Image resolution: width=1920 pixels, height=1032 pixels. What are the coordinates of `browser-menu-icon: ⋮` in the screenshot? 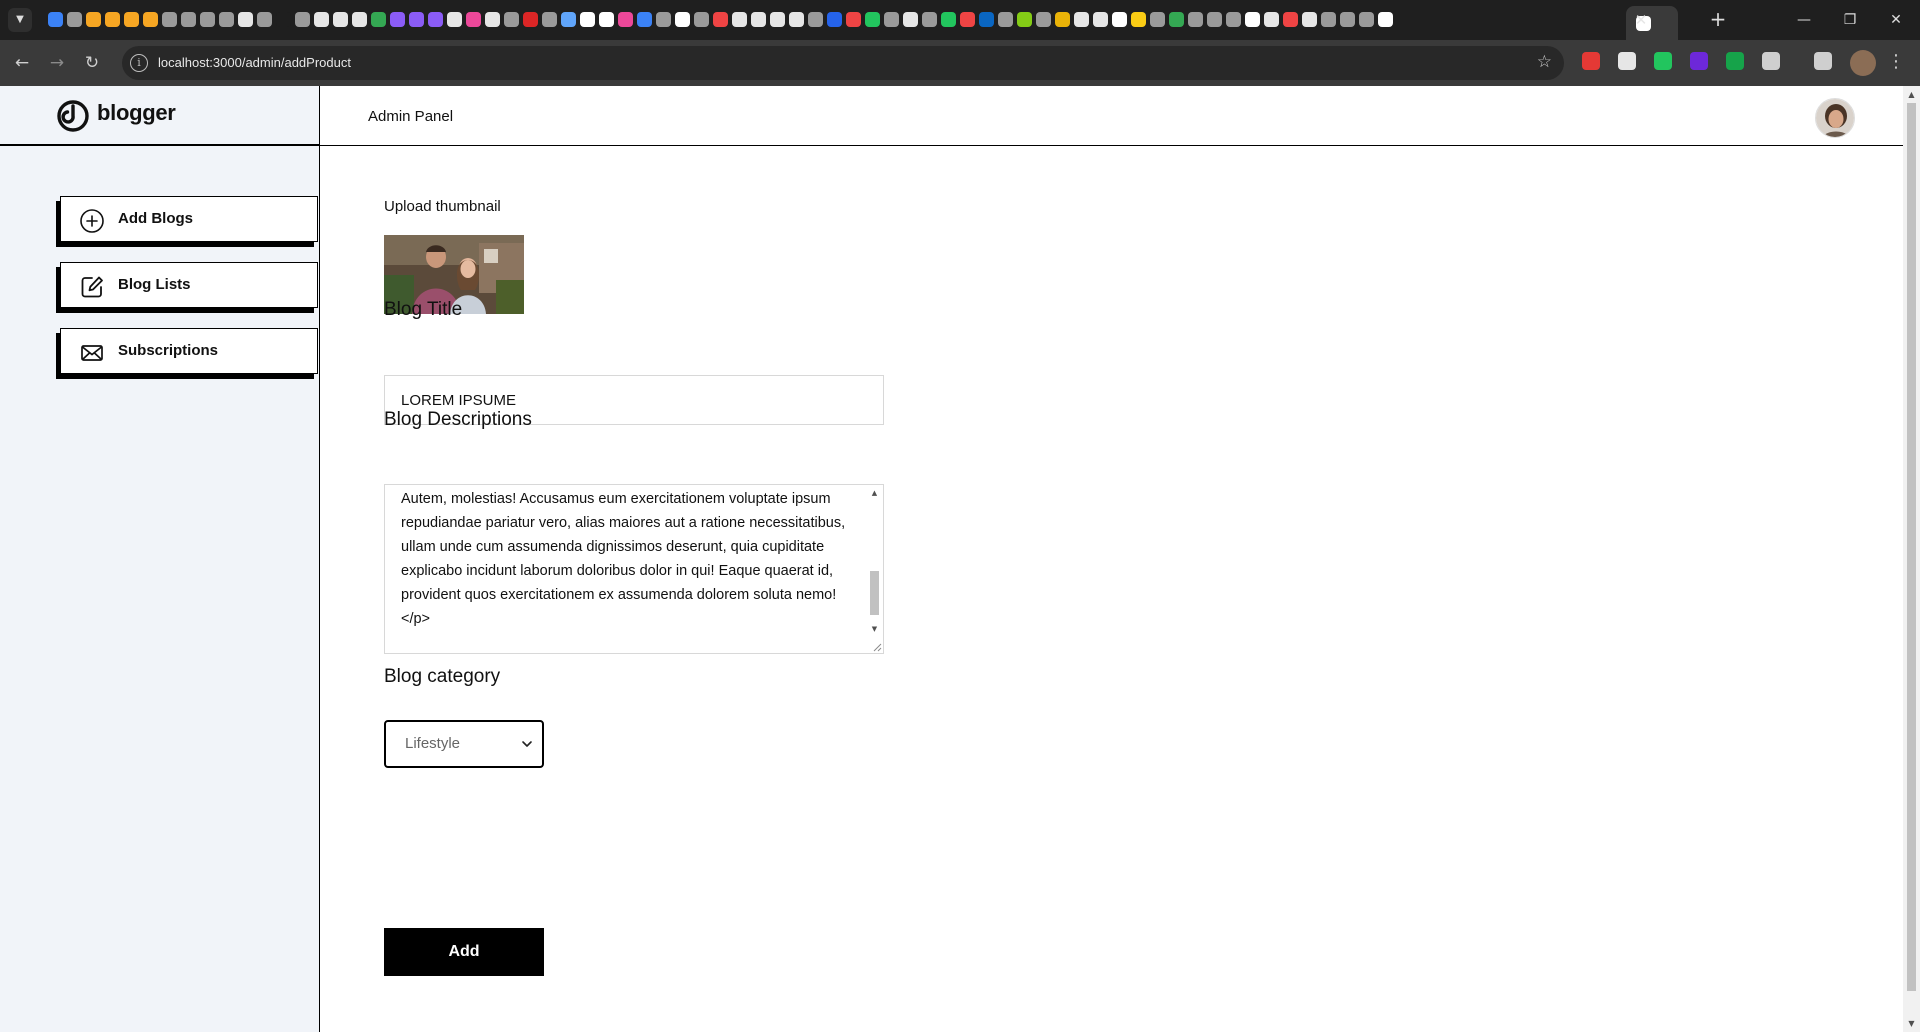 It's located at (1896, 61).